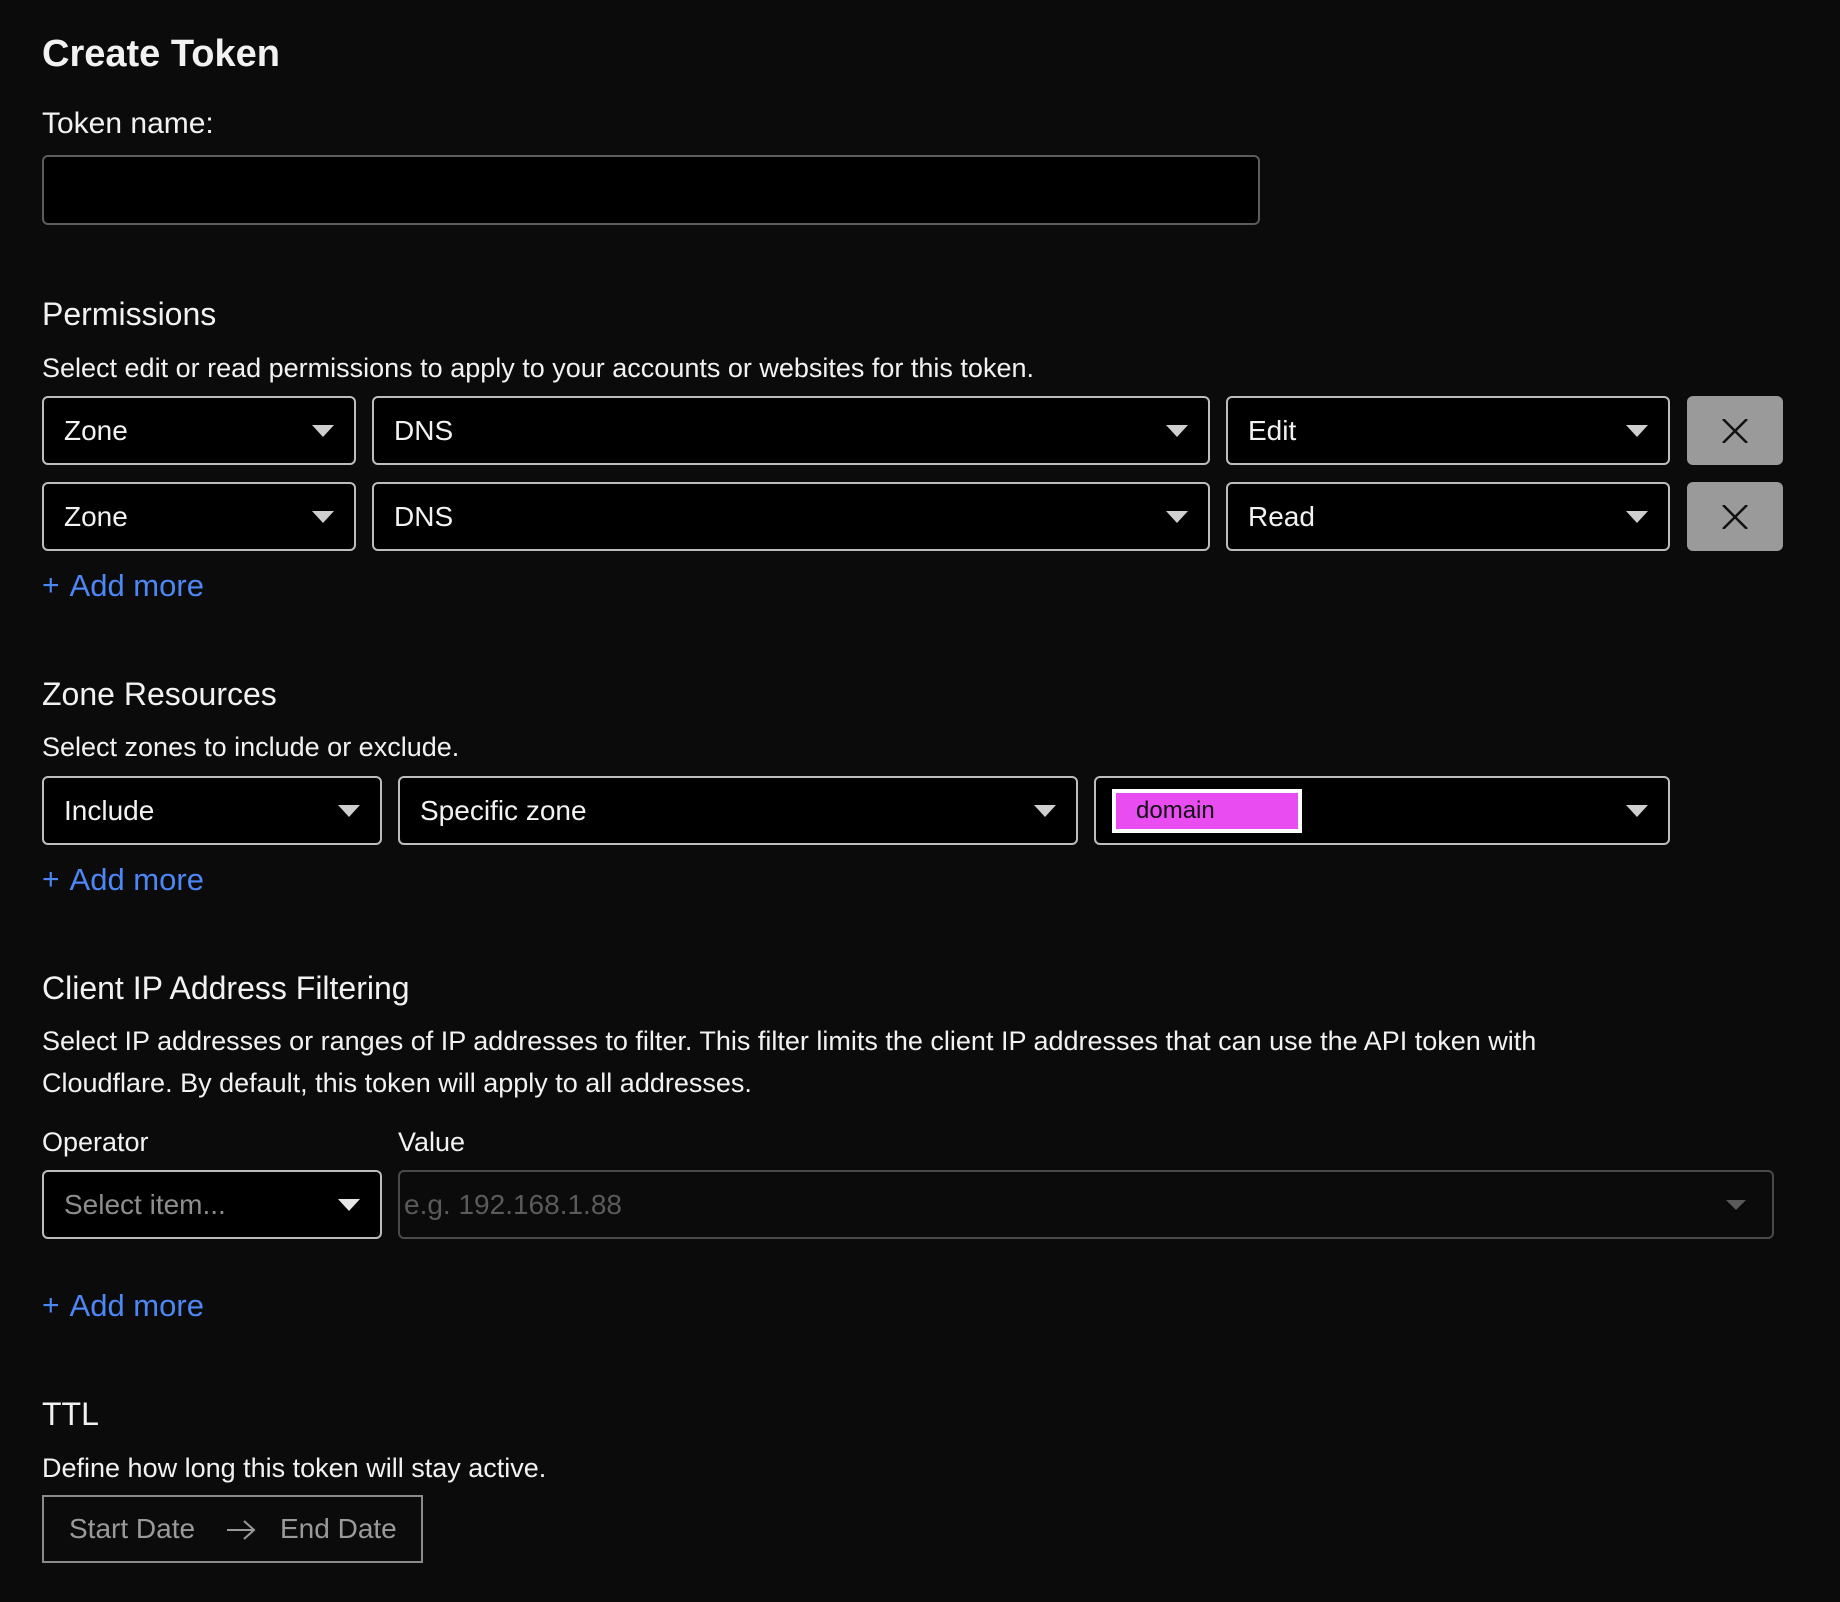  I want to click on start-date-input: Start Date, so click(132, 1529).